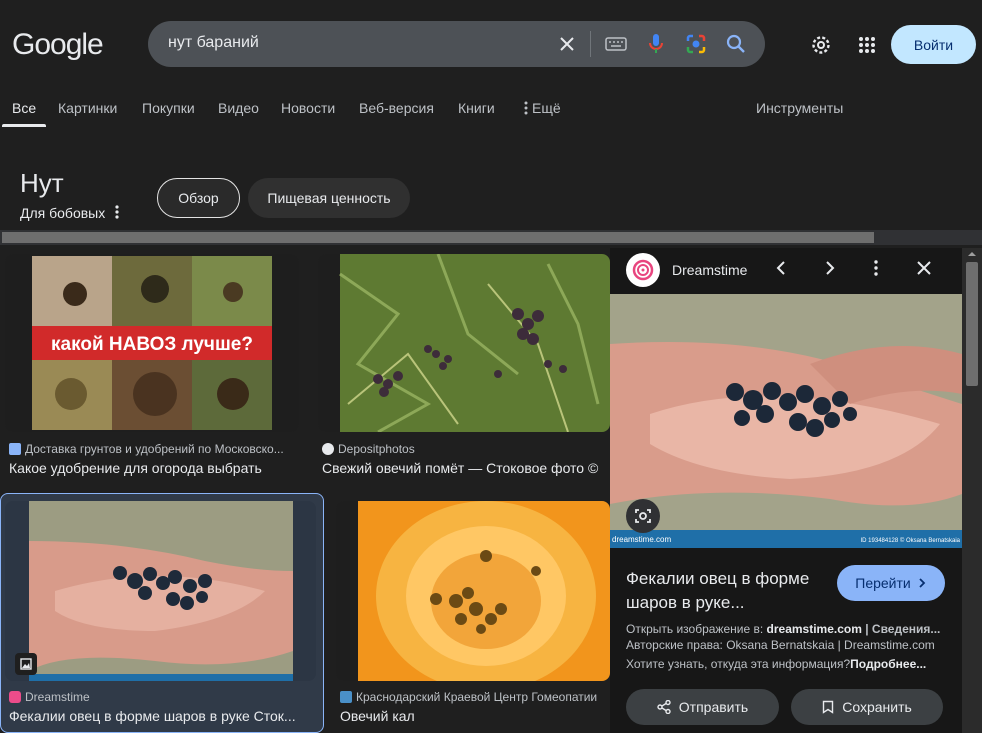  Describe the element at coordinates (799, 108) in the screenshot. I see `tools-button: Инструменты` at that location.